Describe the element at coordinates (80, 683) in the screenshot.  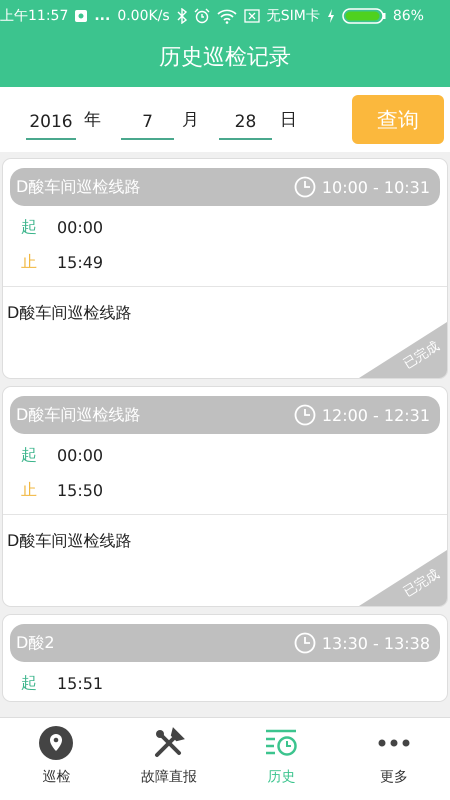
I see `start-time: 15:51` at that location.